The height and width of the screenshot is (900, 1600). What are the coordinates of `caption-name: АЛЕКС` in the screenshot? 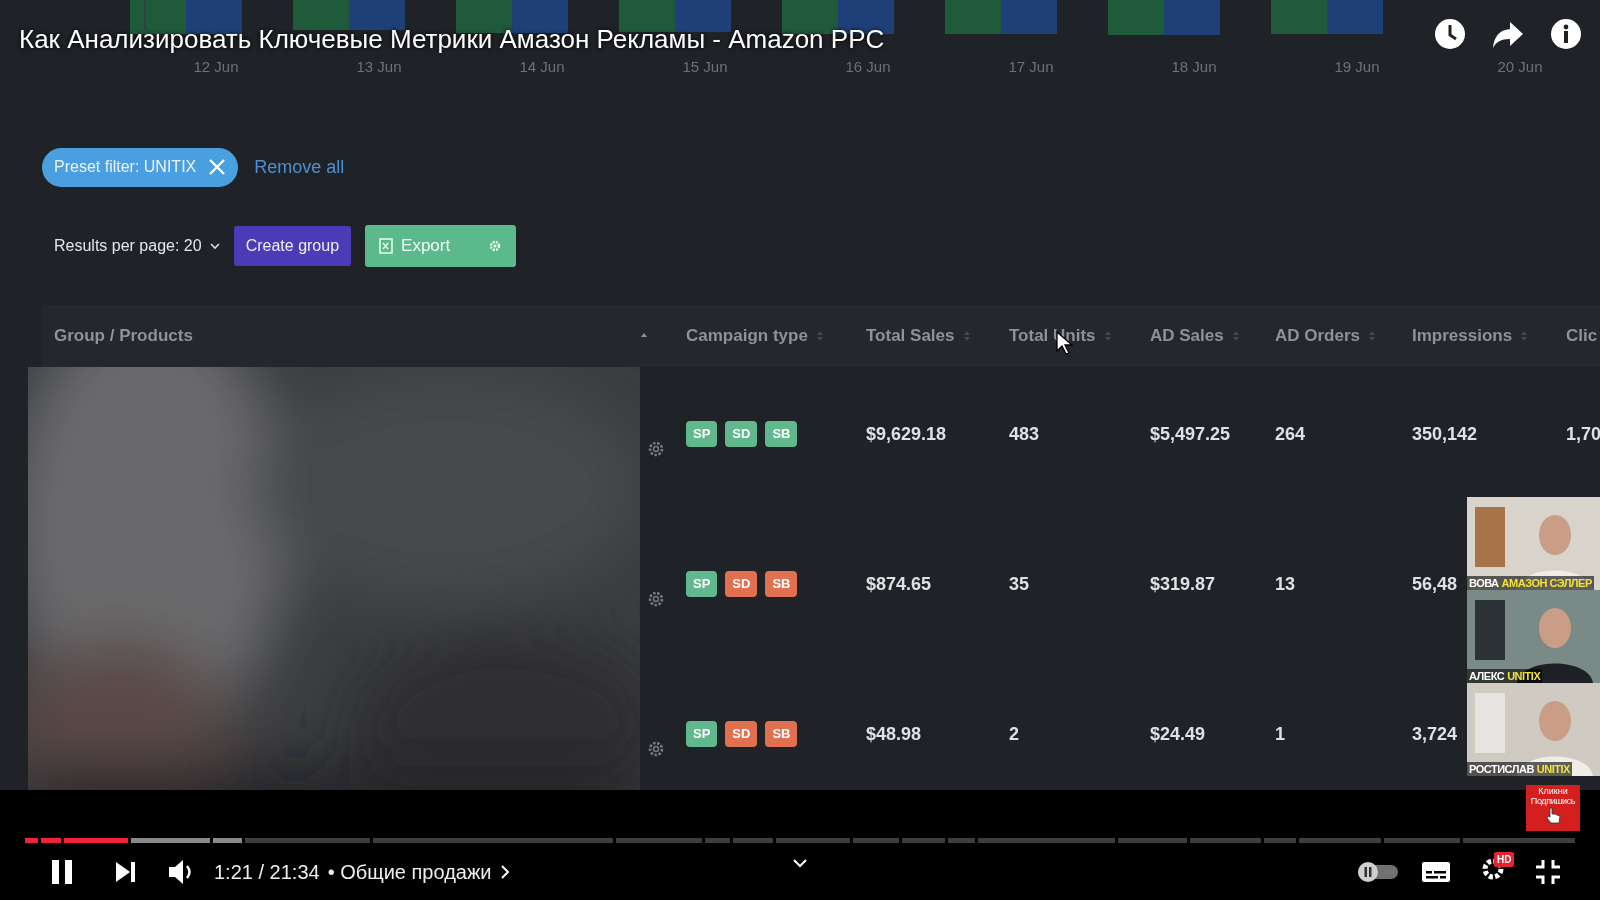 It's located at (1487, 676).